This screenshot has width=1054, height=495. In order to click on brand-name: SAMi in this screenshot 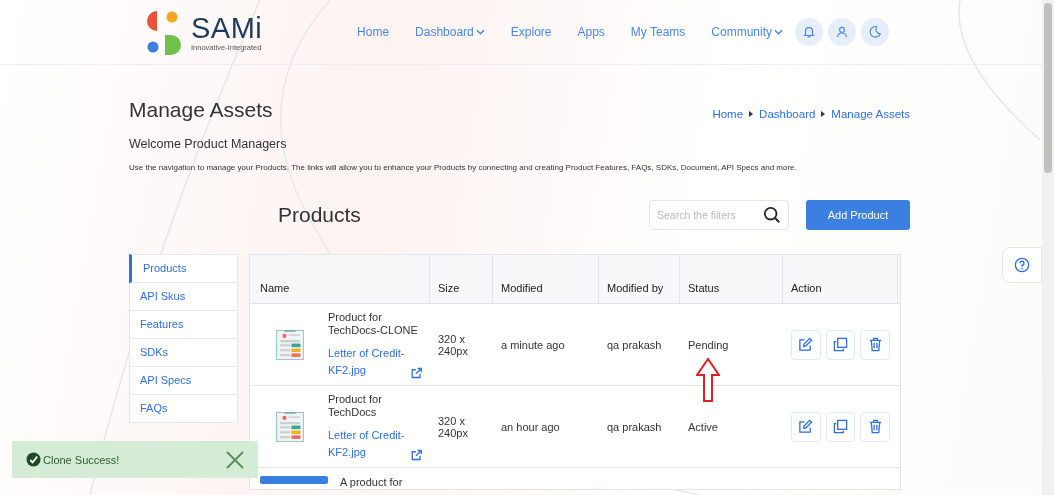, I will do `click(227, 27)`.